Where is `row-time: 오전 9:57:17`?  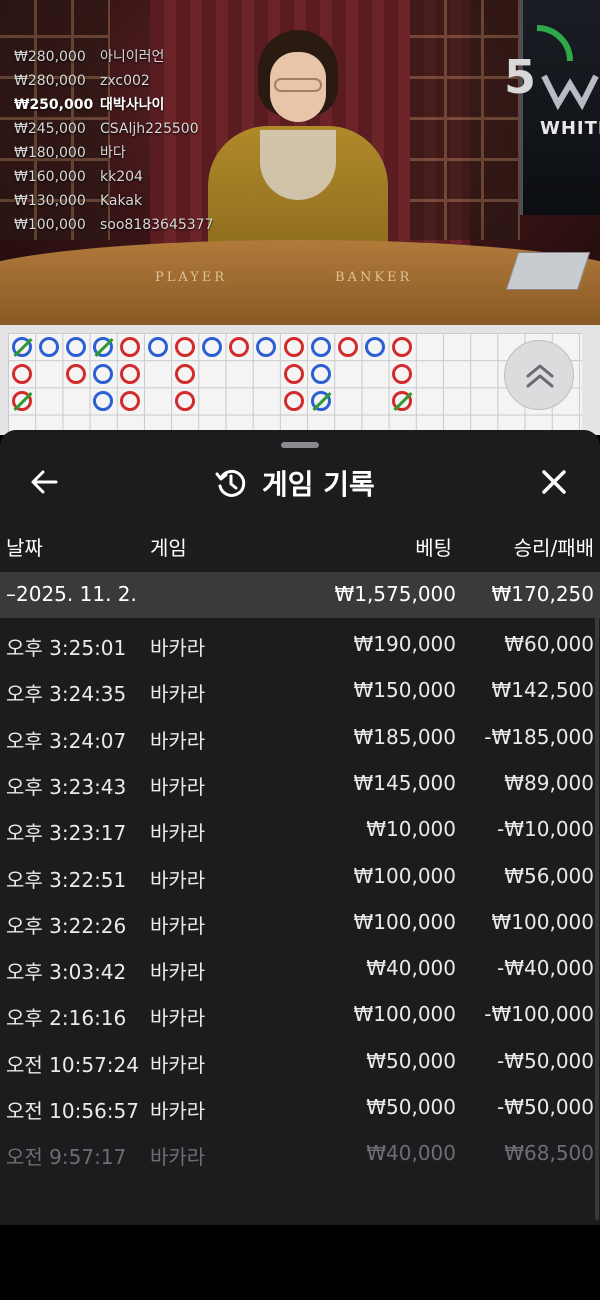 row-time: 오전 9:57:17 is located at coordinates (66, 1157).